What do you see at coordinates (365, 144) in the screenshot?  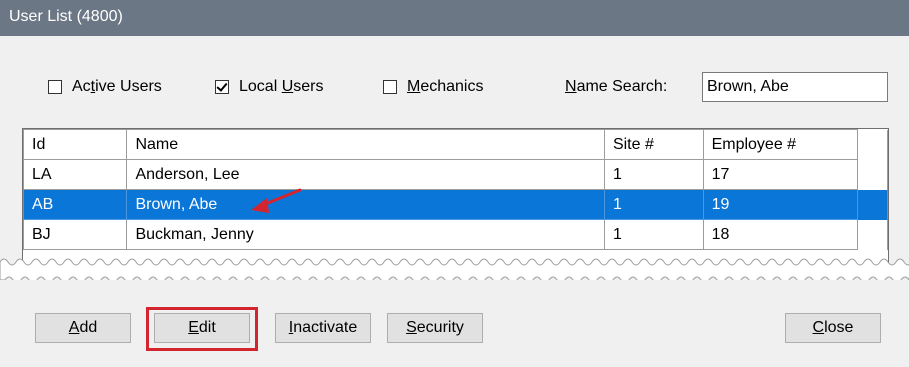 I see `column-header-name: Name` at bounding box center [365, 144].